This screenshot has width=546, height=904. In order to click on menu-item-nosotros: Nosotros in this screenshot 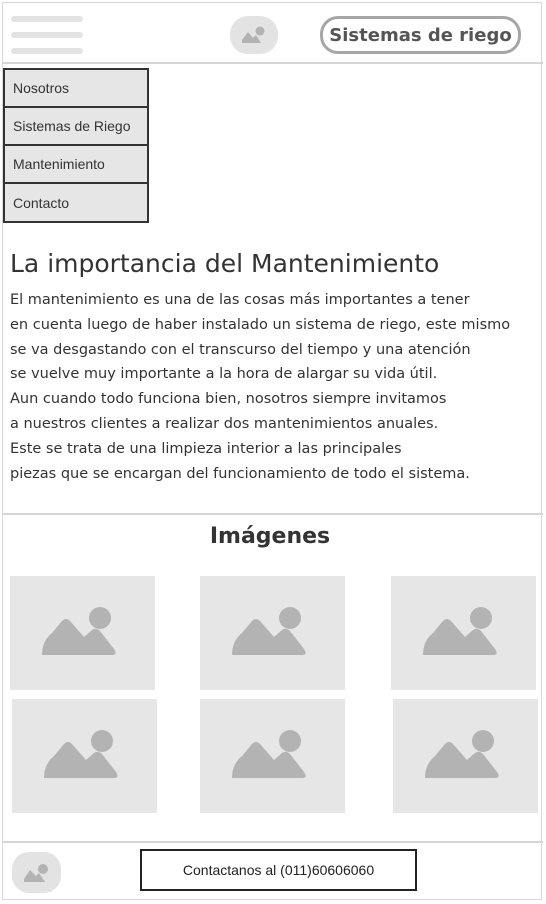, I will do `click(76, 88)`.